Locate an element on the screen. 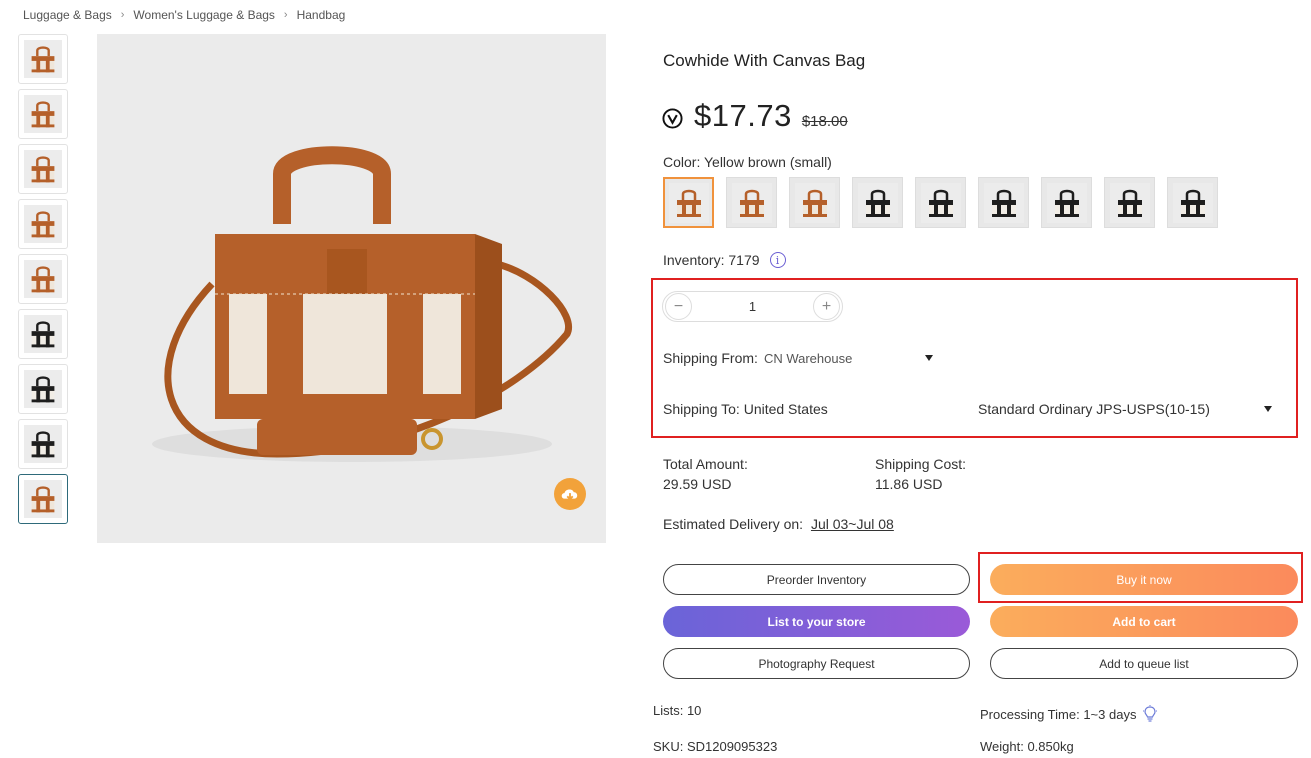 The width and height of the screenshot is (1311, 758). shipping-cost-label: Shipping Cost: is located at coordinates (921, 464).